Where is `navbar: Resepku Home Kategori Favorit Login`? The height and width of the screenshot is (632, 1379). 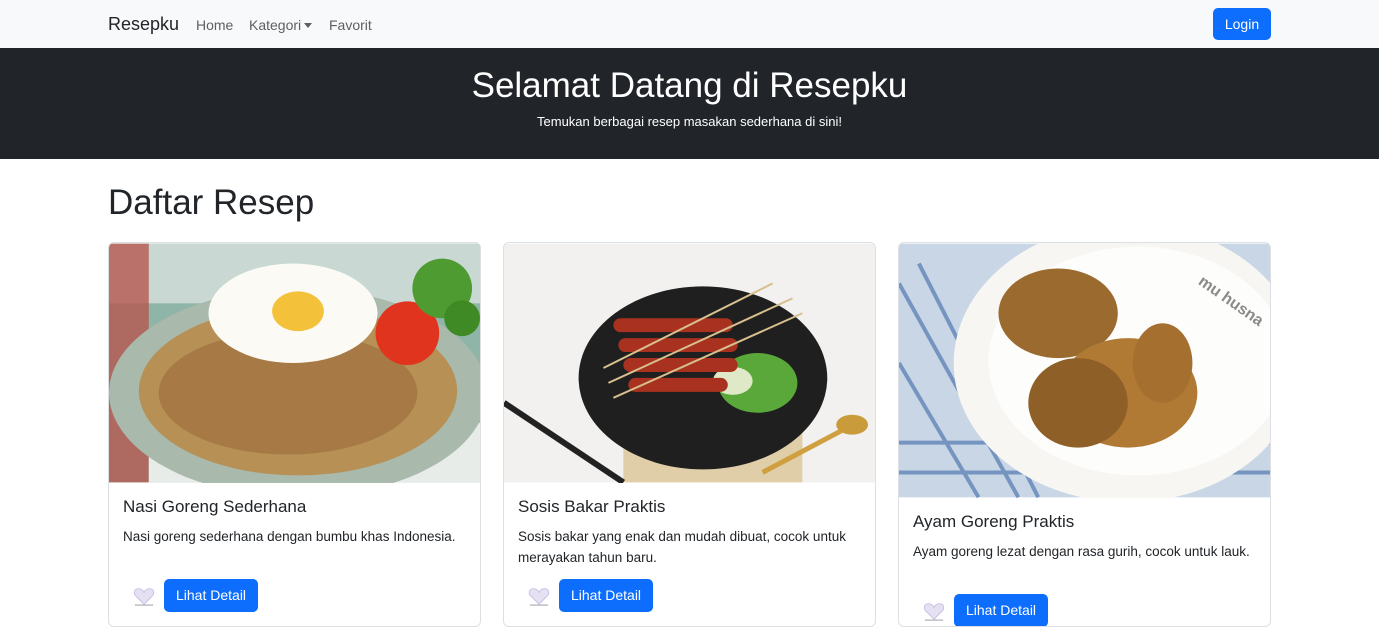 navbar: Resepku Home Kategori Favorit Login is located at coordinates (689, 24).